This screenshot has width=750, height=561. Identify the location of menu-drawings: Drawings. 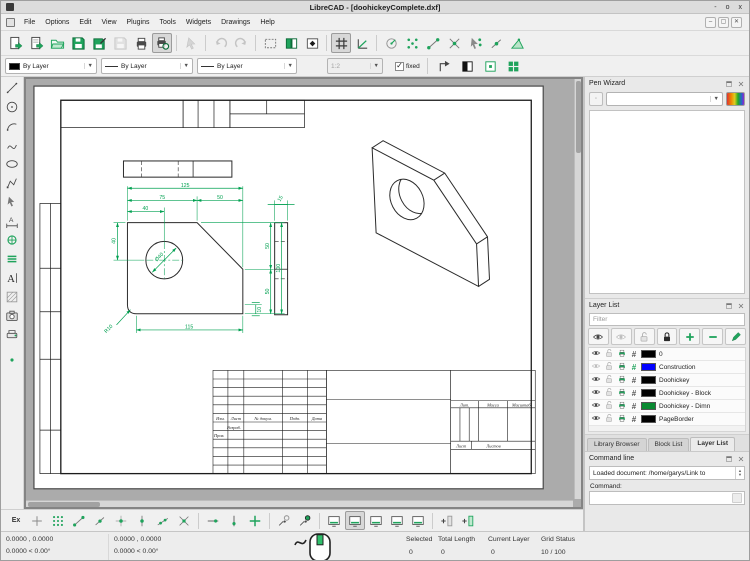
(235, 22).